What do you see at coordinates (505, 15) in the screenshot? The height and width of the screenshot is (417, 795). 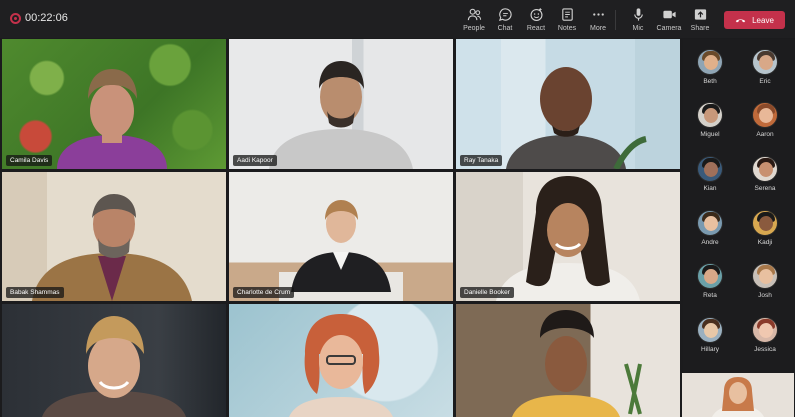 I see `chat-icon` at bounding box center [505, 15].